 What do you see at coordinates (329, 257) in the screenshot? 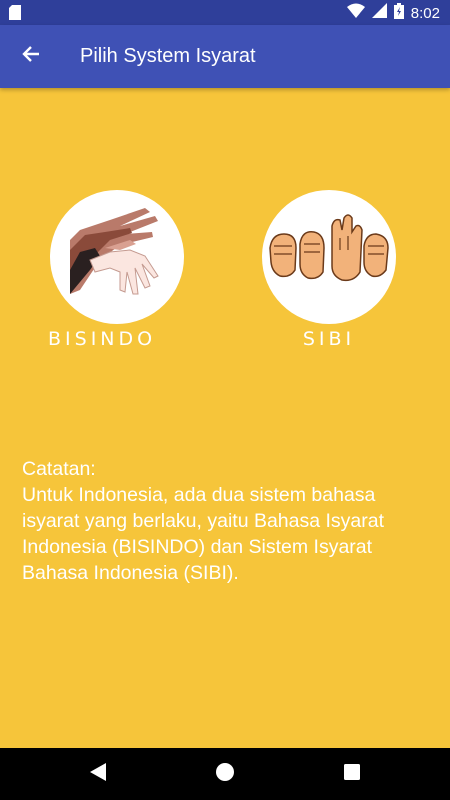
I see `sibi-image` at bounding box center [329, 257].